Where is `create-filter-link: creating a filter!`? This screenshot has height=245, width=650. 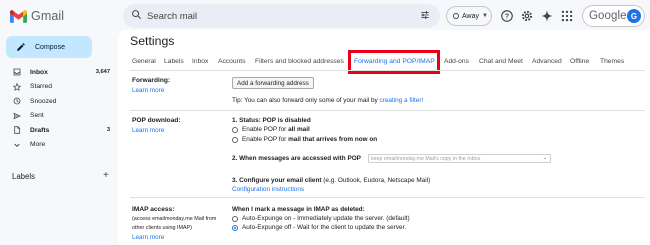 create-filter-link: creating a filter! is located at coordinates (402, 100).